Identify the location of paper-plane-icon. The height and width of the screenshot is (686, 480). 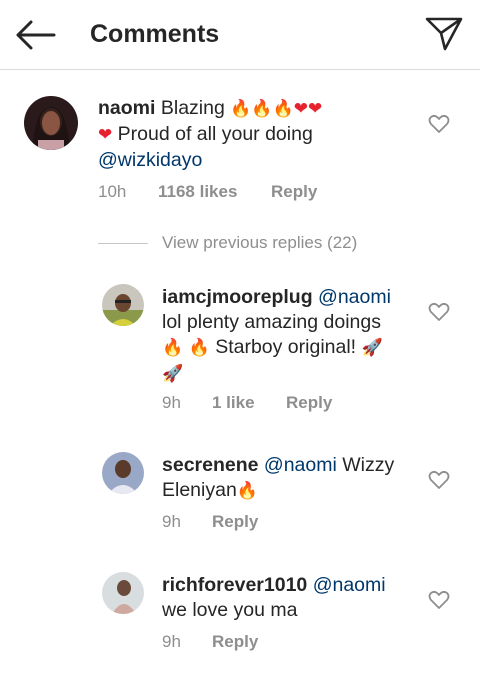
(444, 34).